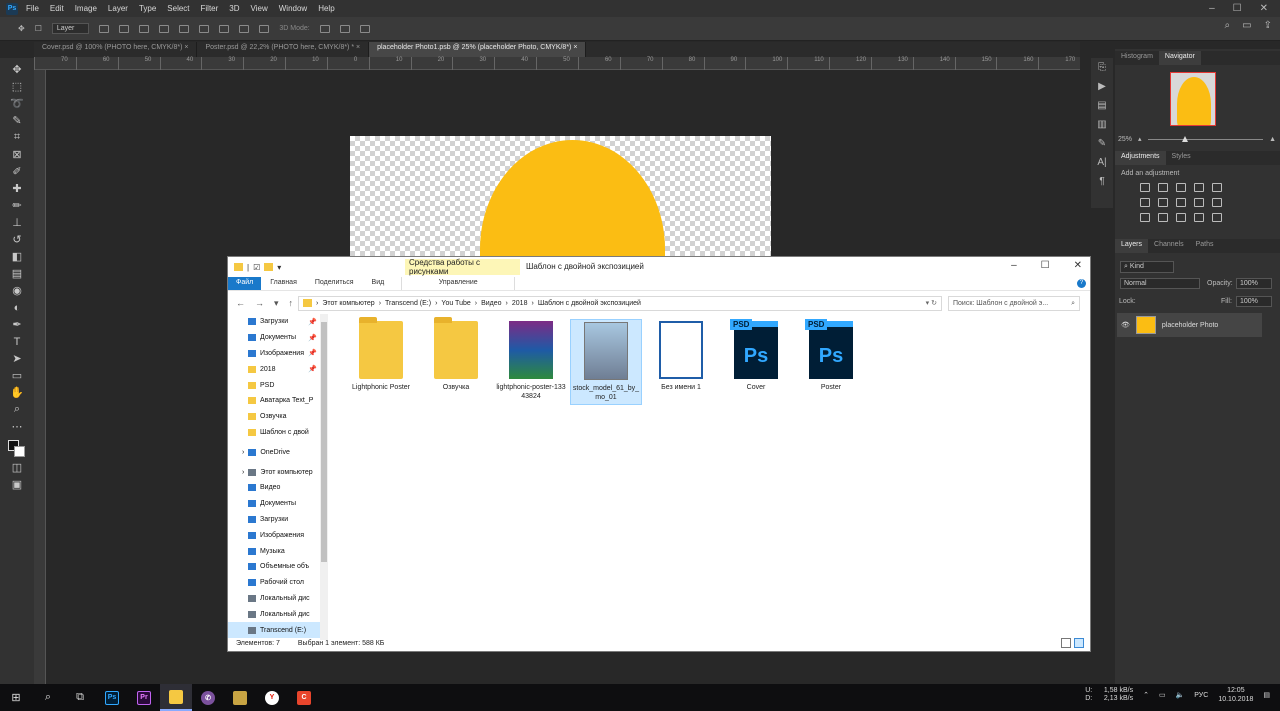 The width and height of the screenshot is (1280, 711). What do you see at coordinates (1268, 25) in the screenshot?
I see `share-icon: ⇪` at bounding box center [1268, 25].